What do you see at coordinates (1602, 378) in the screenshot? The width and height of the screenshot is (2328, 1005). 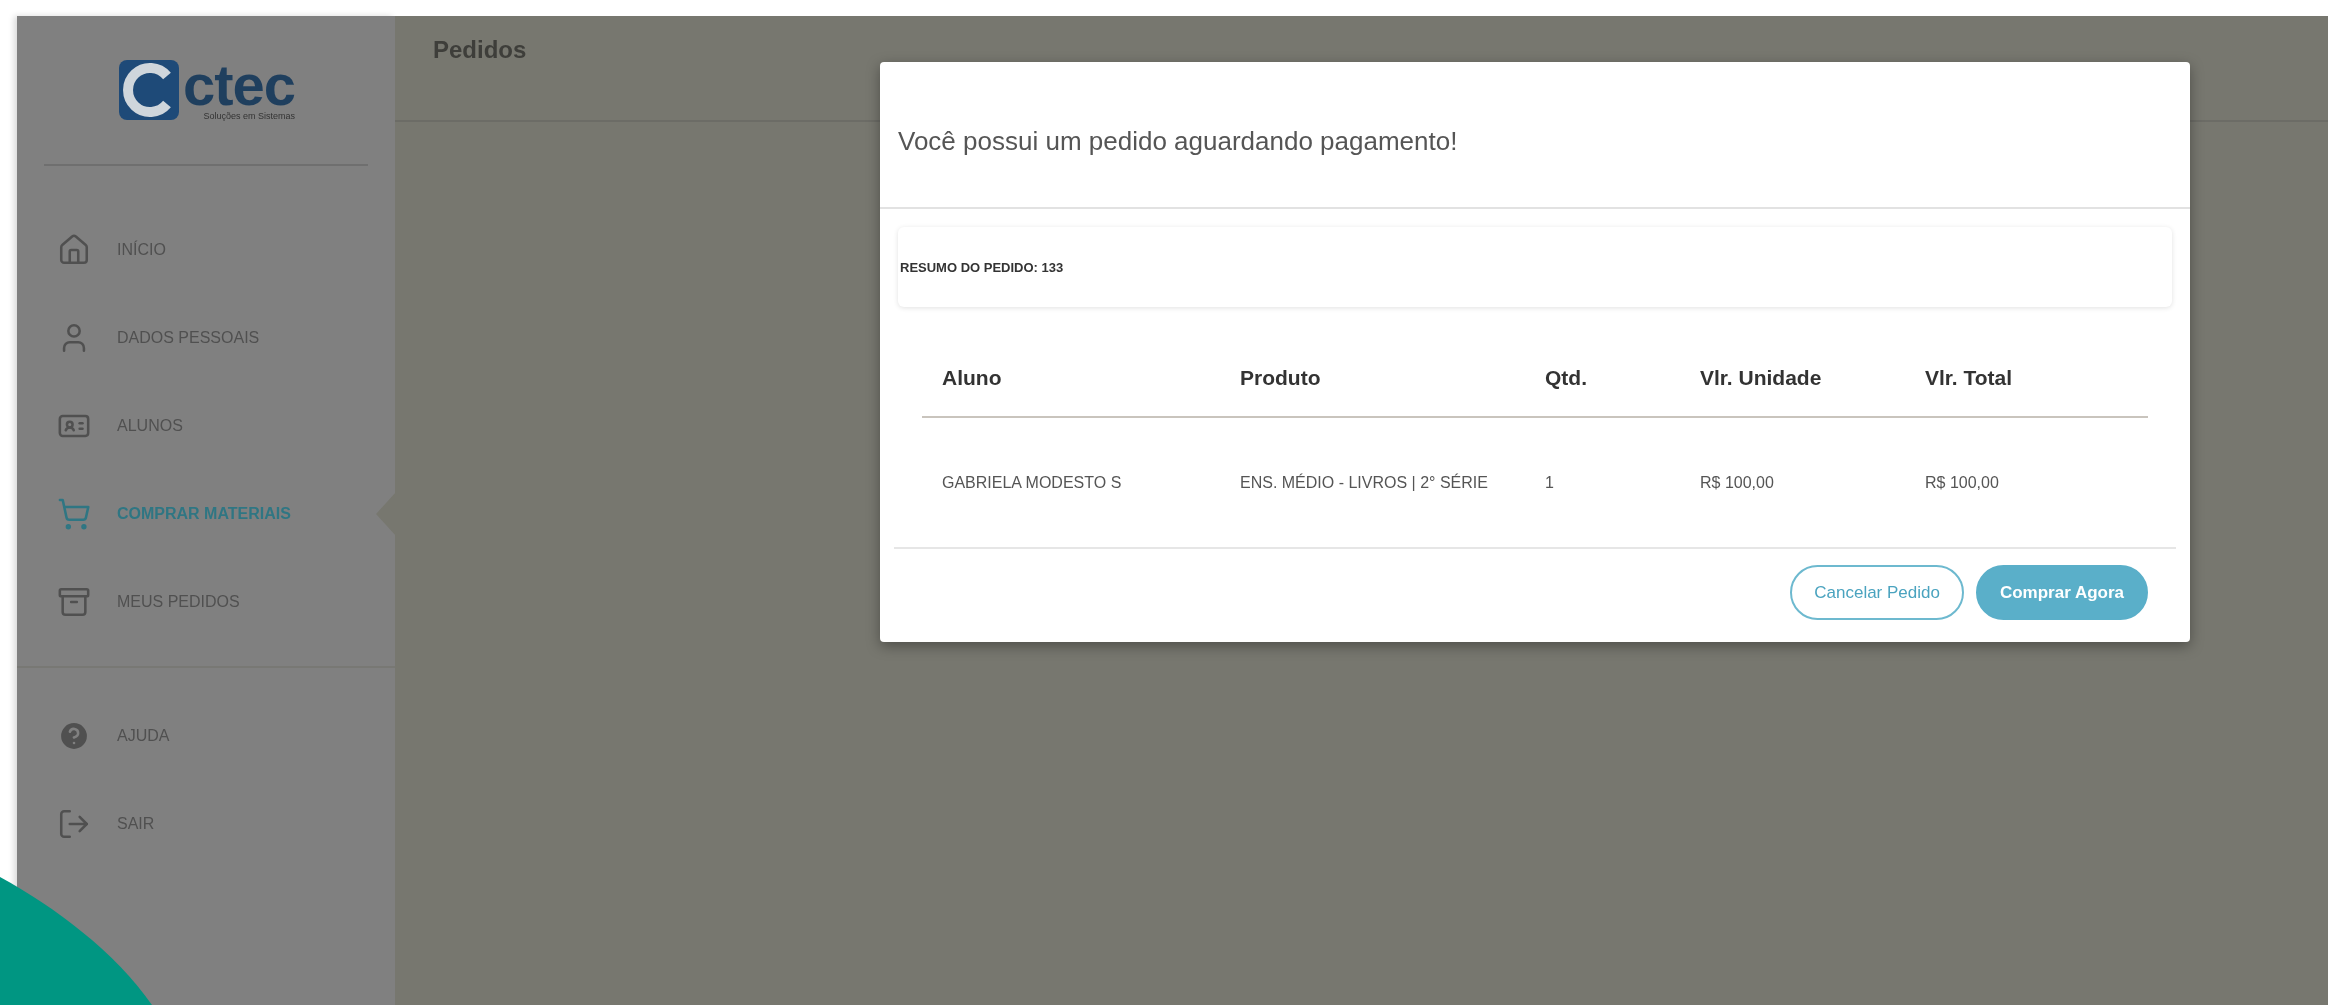 I see `column-header: Qtd.` at bounding box center [1602, 378].